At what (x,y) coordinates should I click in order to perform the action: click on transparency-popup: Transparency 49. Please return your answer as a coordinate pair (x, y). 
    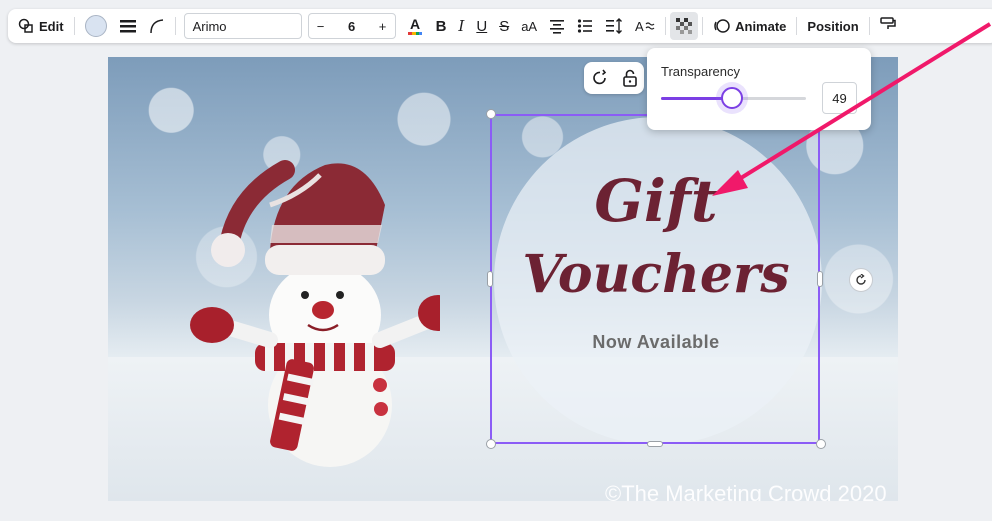
    Looking at the image, I should click on (759, 89).